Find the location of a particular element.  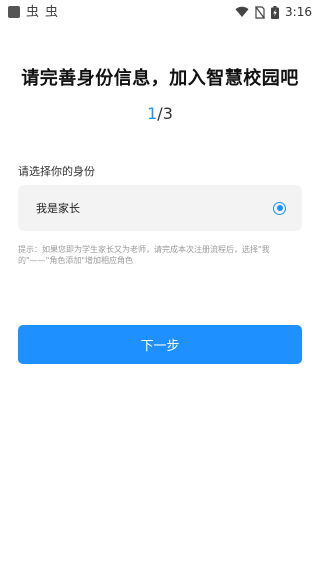

radio-dot is located at coordinates (279, 208).